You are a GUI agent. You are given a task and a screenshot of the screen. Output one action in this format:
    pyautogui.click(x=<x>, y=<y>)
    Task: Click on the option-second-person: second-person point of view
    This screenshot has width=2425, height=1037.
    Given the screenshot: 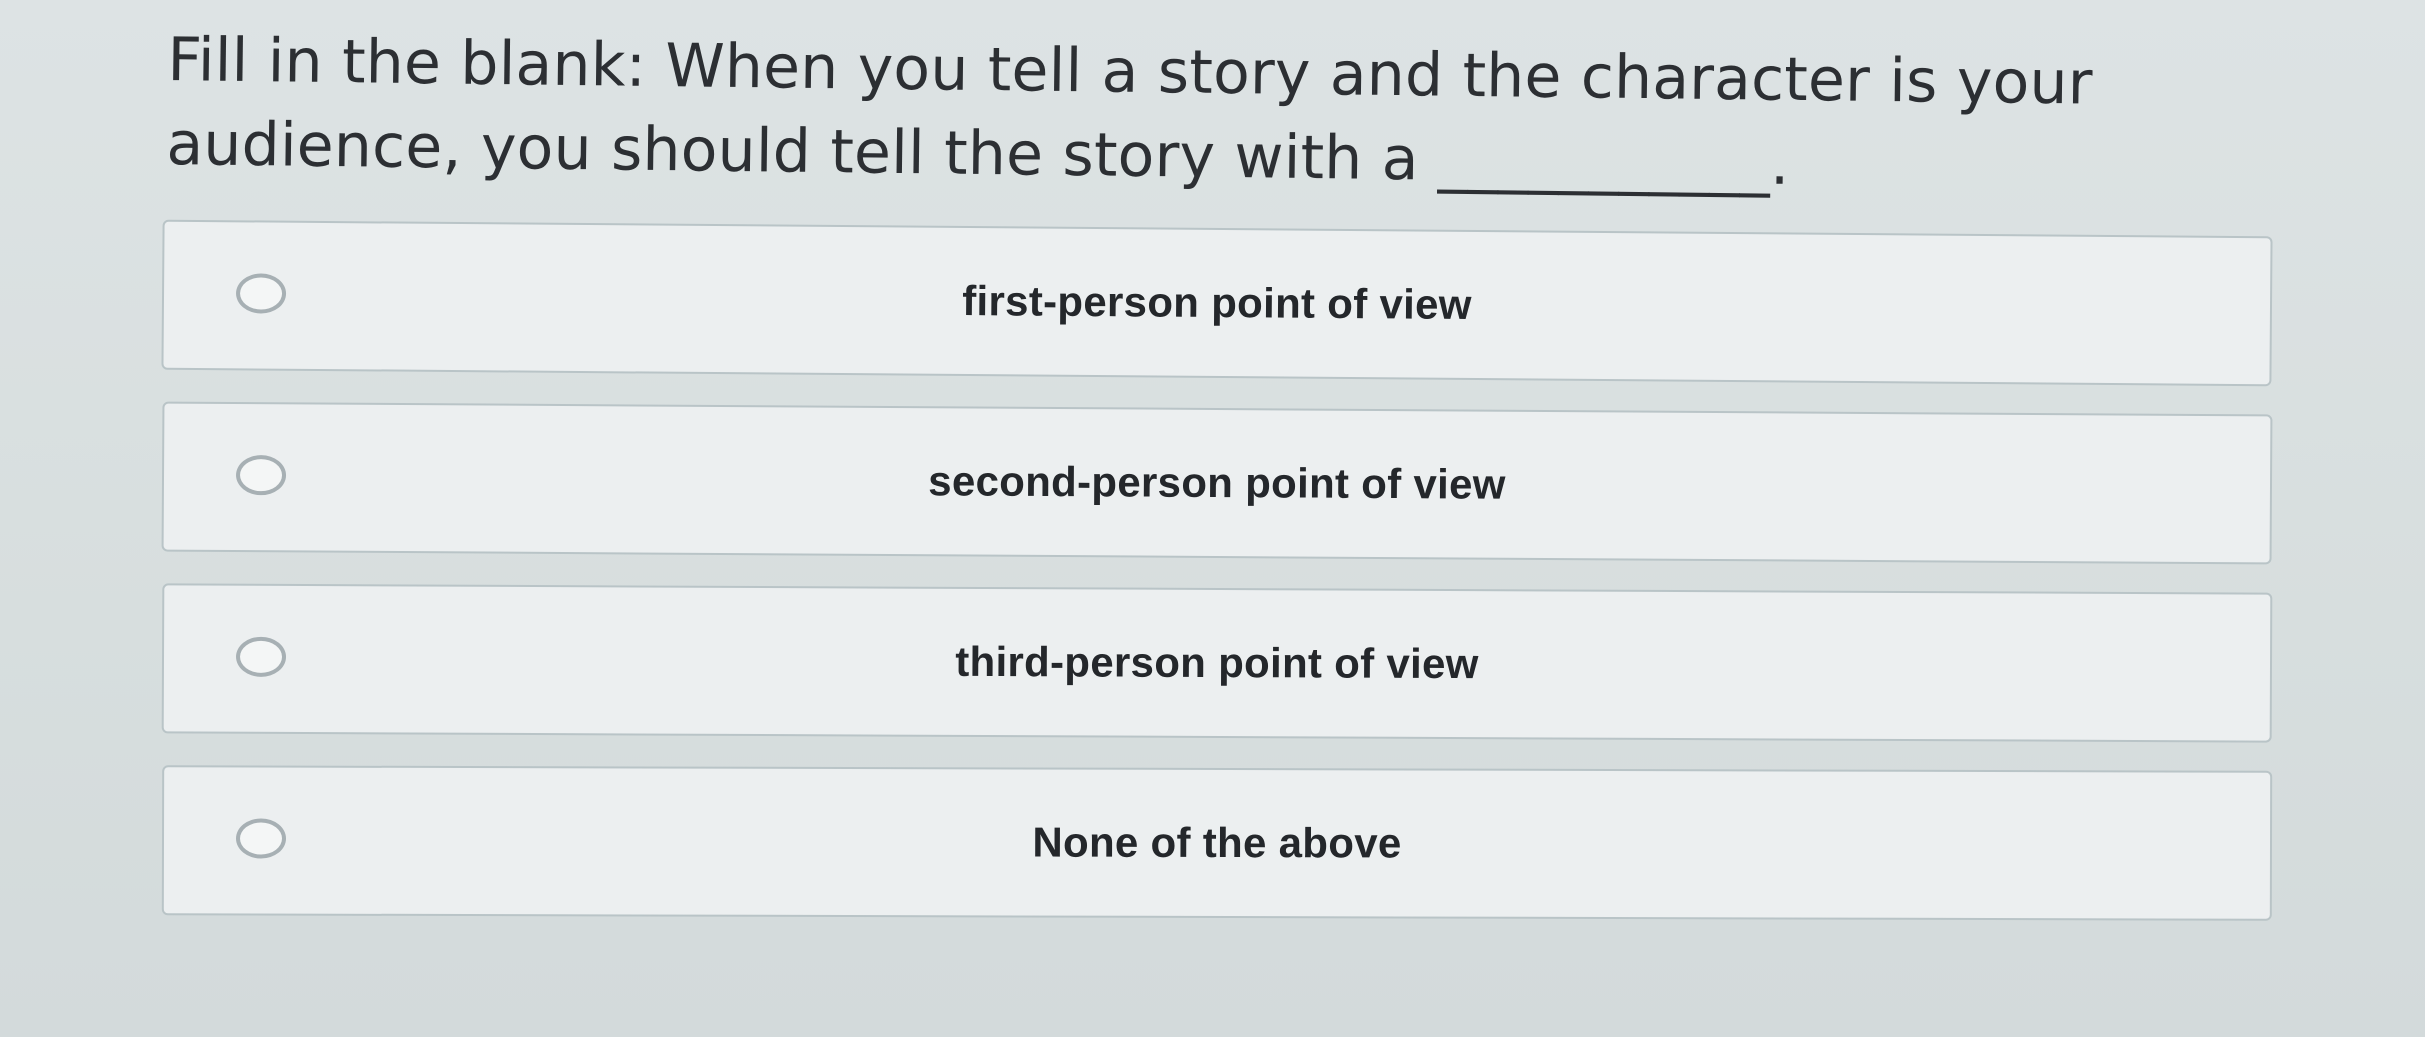 What is the action you would take?
    pyautogui.click(x=1217, y=483)
    